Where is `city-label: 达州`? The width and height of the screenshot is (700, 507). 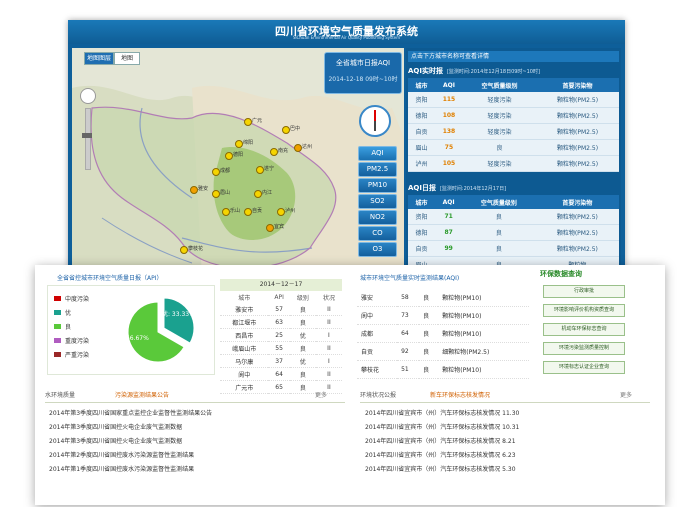 city-label: 达州 is located at coordinates (307, 147).